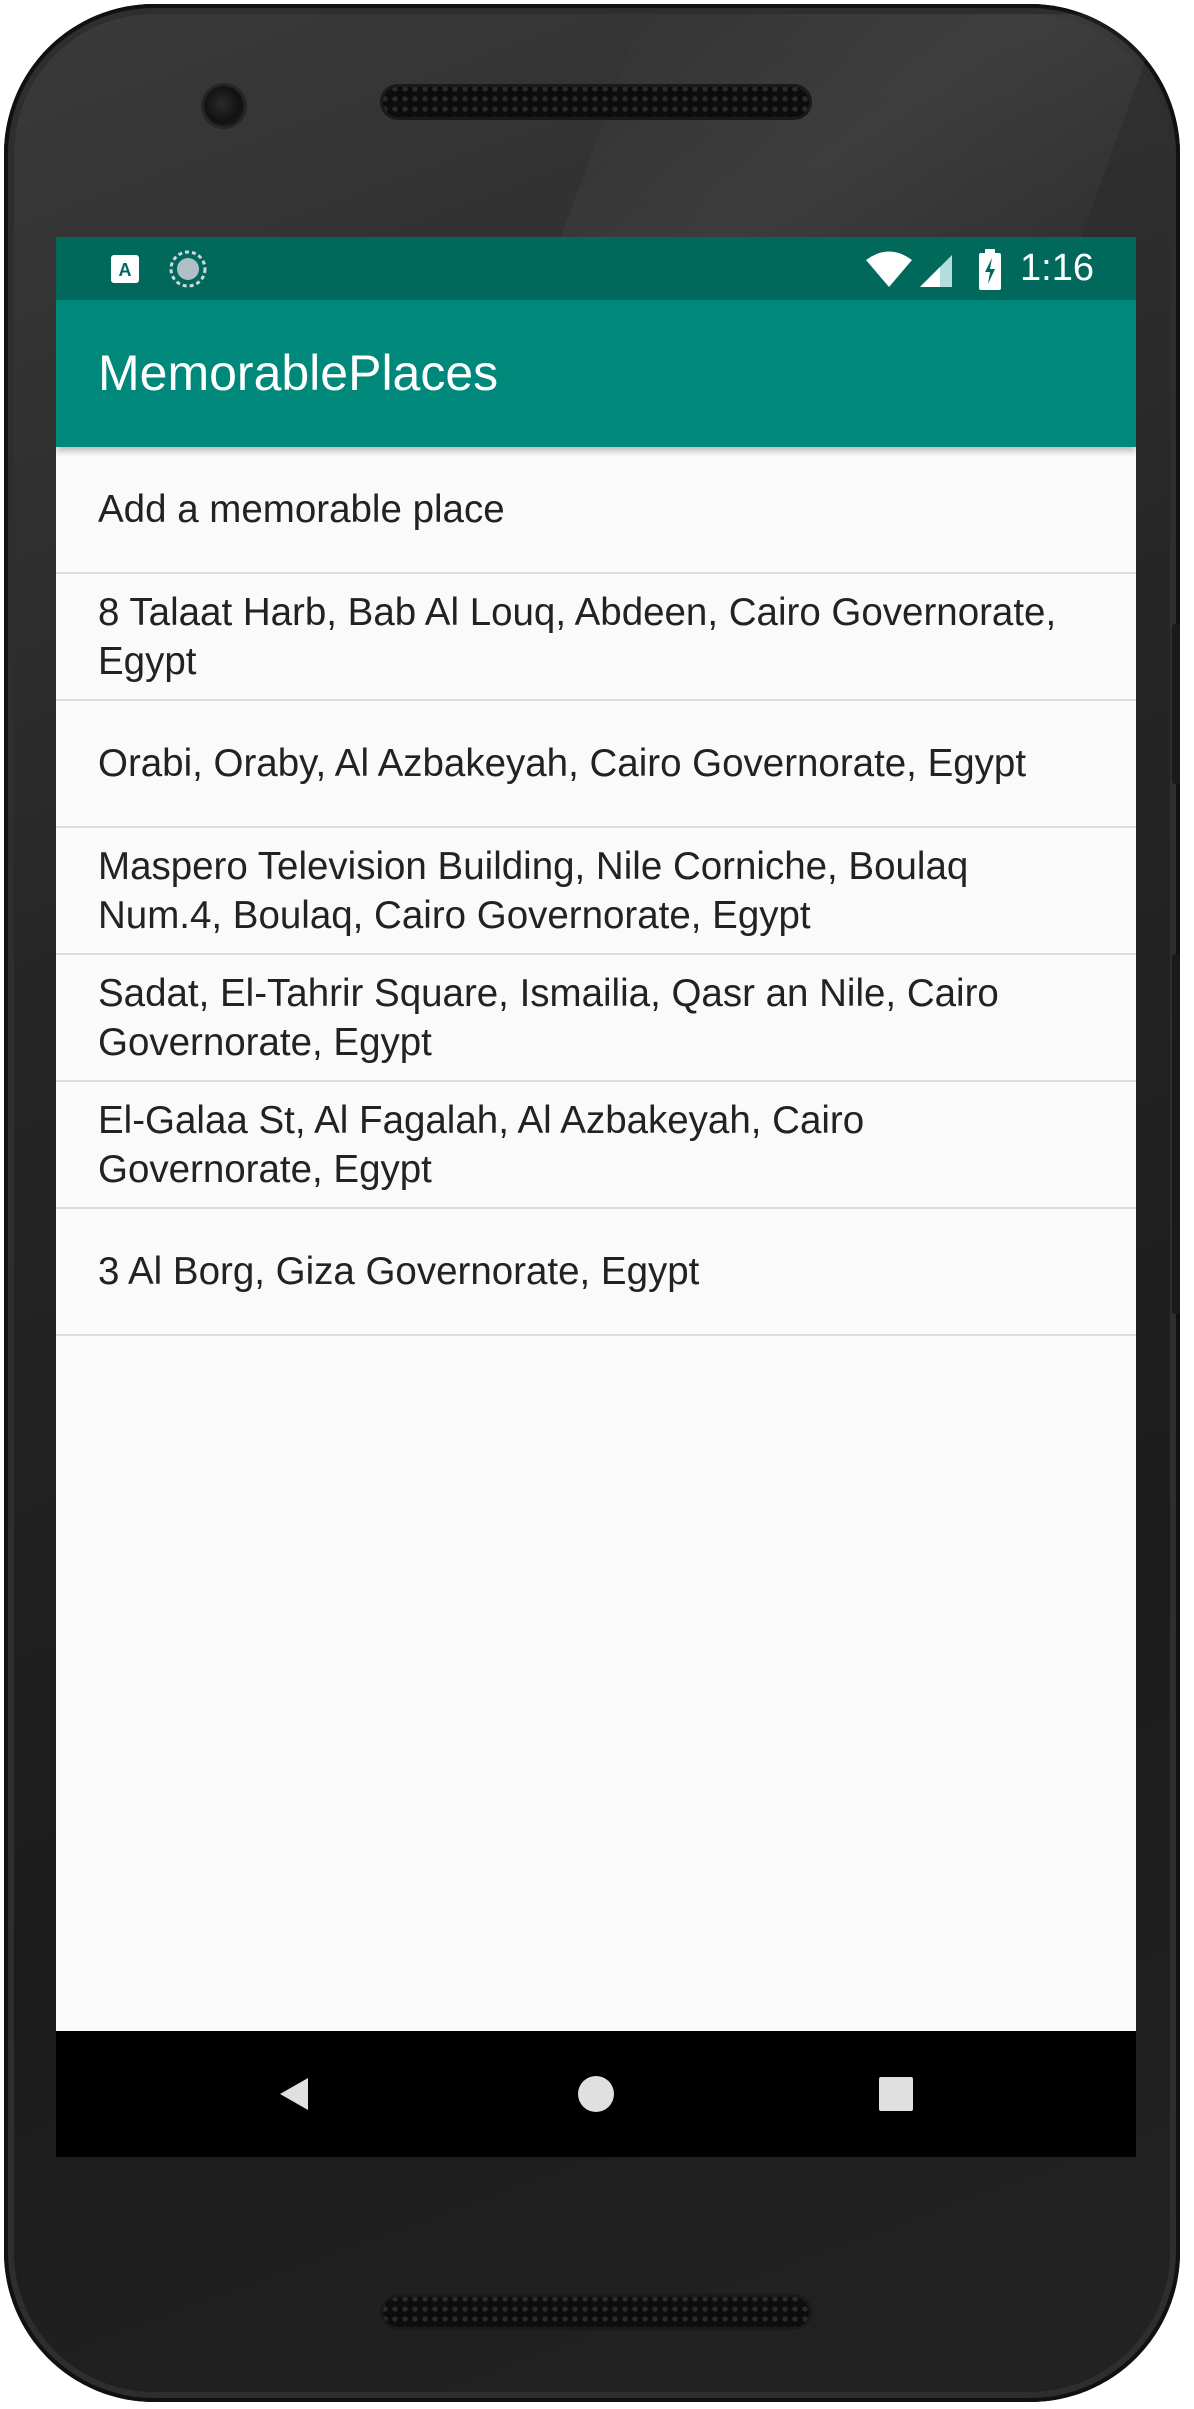 The width and height of the screenshot is (1194, 2409). Describe the element at coordinates (1176, 1134) in the screenshot. I see `power-button` at that location.